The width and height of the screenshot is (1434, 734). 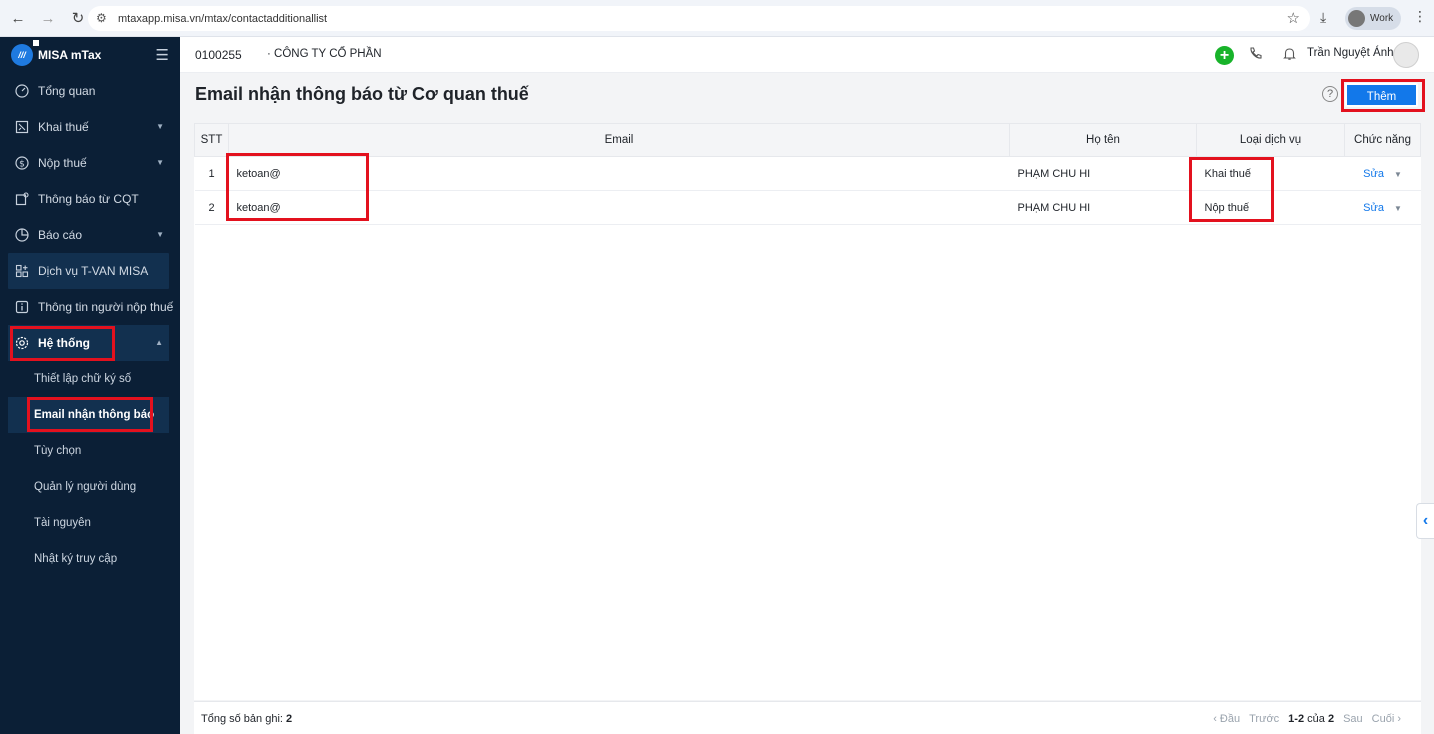 What do you see at coordinates (1255, 55) in the screenshot?
I see `phone-icon` at bounding box center [1255, 55].